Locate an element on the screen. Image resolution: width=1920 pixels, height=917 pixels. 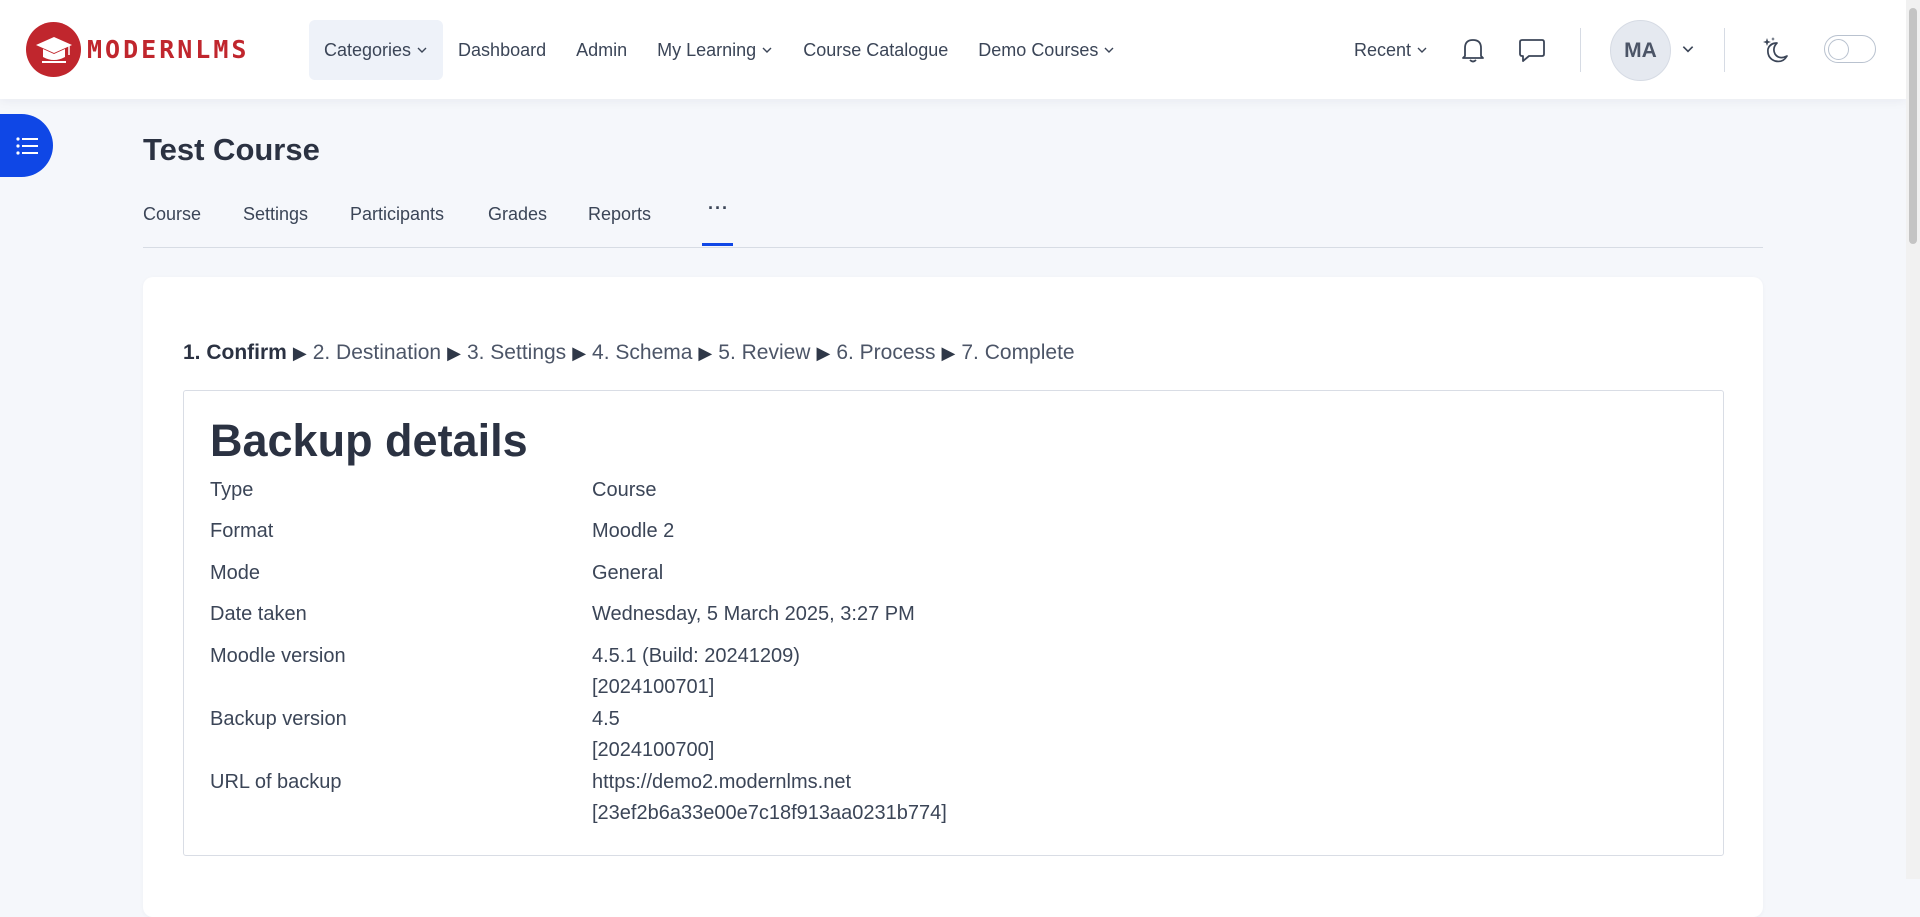
nav-item-label: Admin is located at coordinates (602, 49).